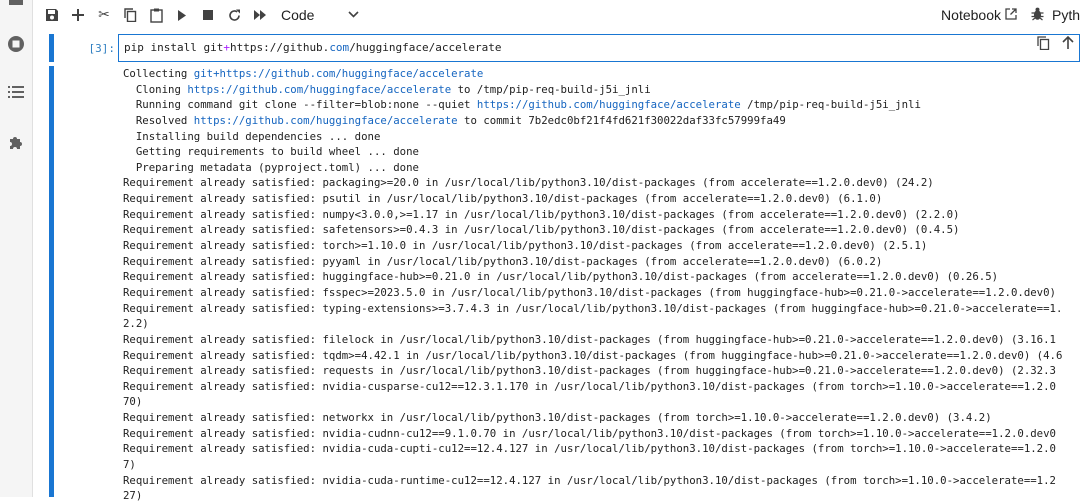  Describe the element at coordinates (78, 15) in the screenshot. I see `add-cell-icon` at that location.